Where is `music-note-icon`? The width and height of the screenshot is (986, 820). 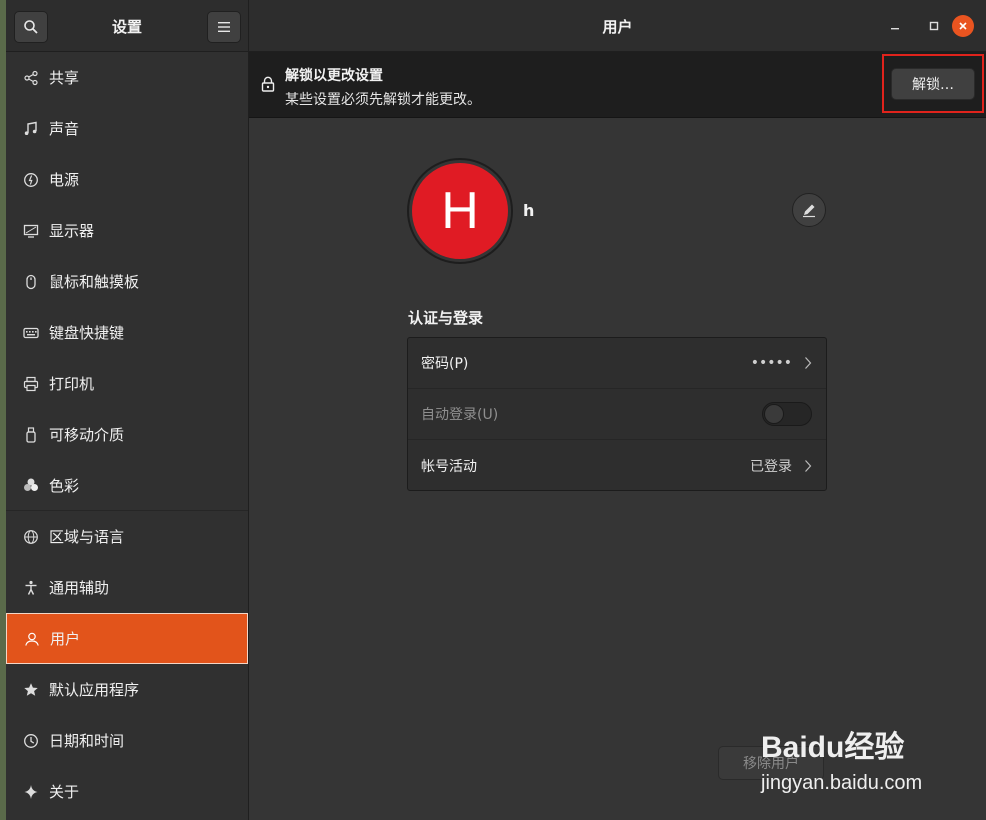
music-note-icon is located at coordinates (31, 129).